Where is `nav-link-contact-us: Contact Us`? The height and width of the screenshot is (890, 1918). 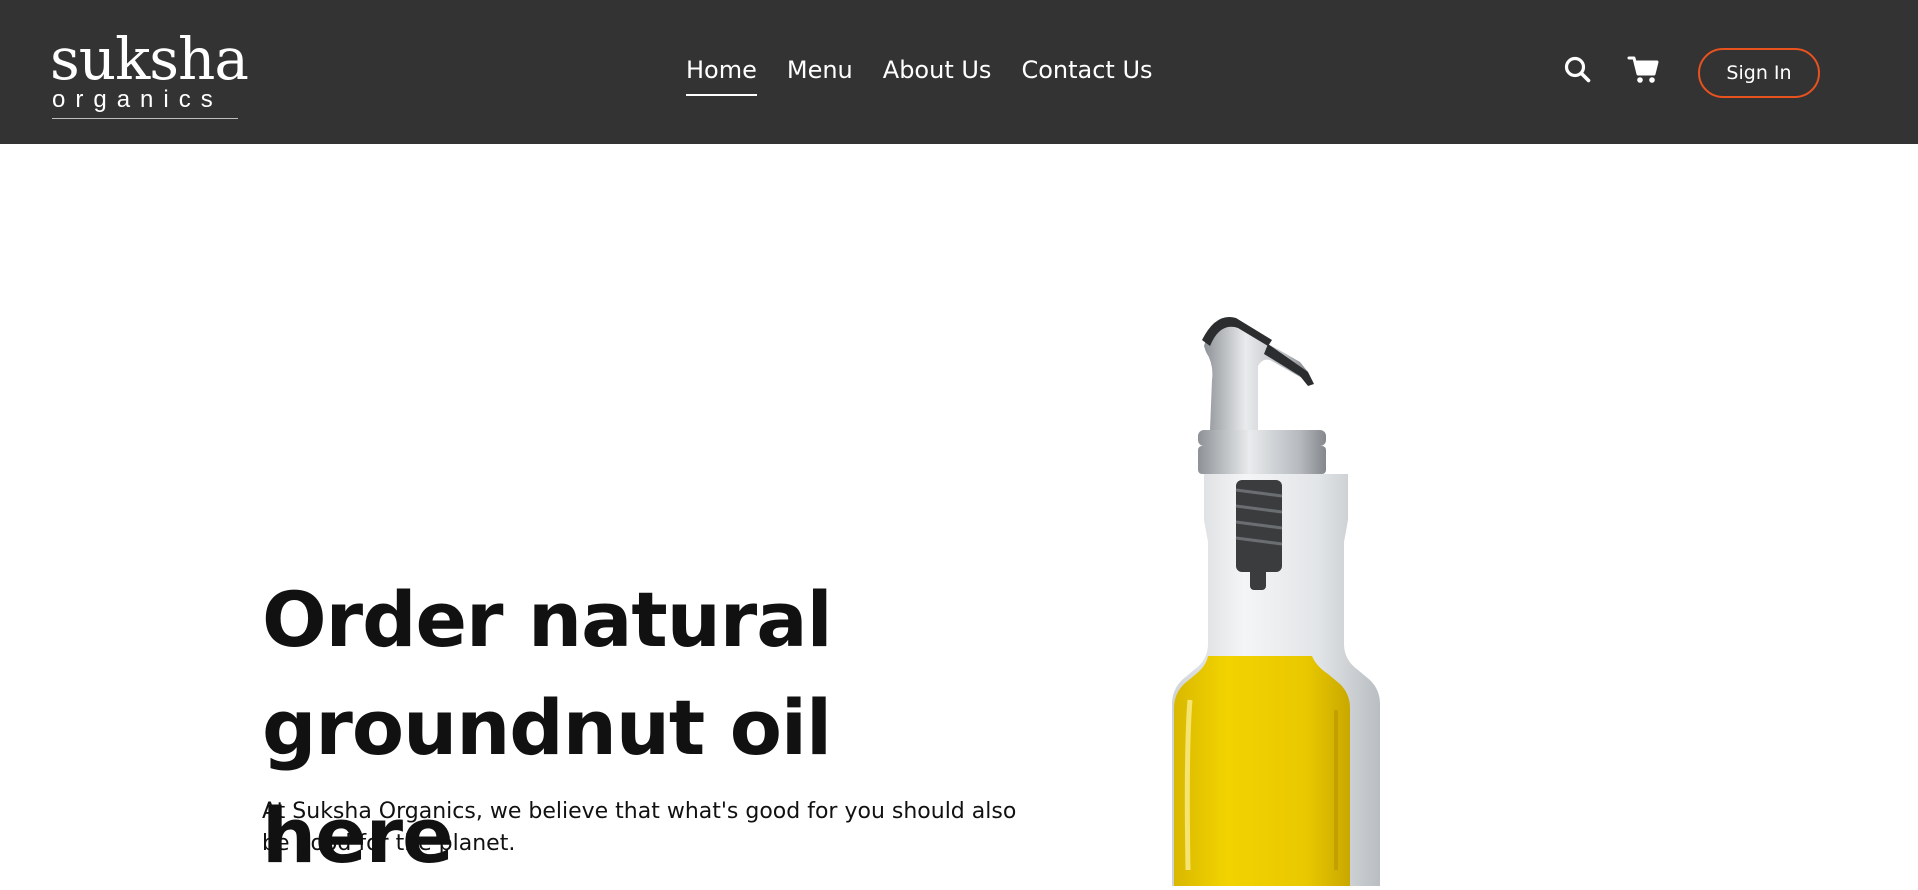
nav-link-contact-us: Contact Us is located at coordinates (1086, 72).